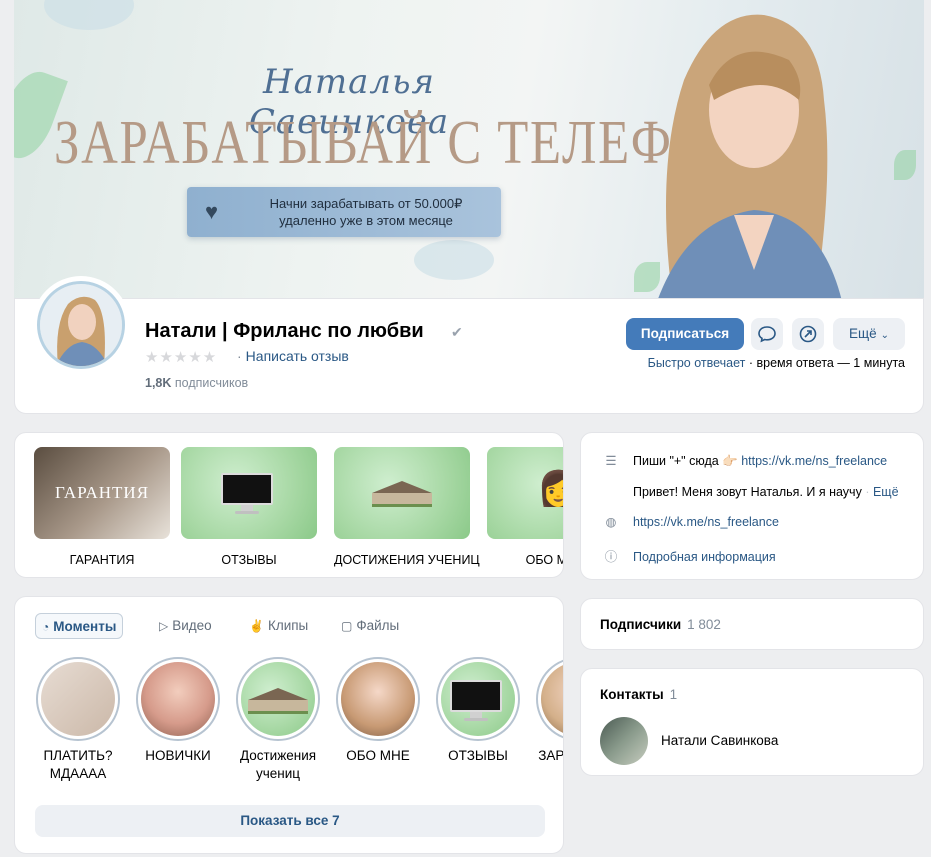  I want to click on heart-hand-icon: ♥, so click(212, 211).